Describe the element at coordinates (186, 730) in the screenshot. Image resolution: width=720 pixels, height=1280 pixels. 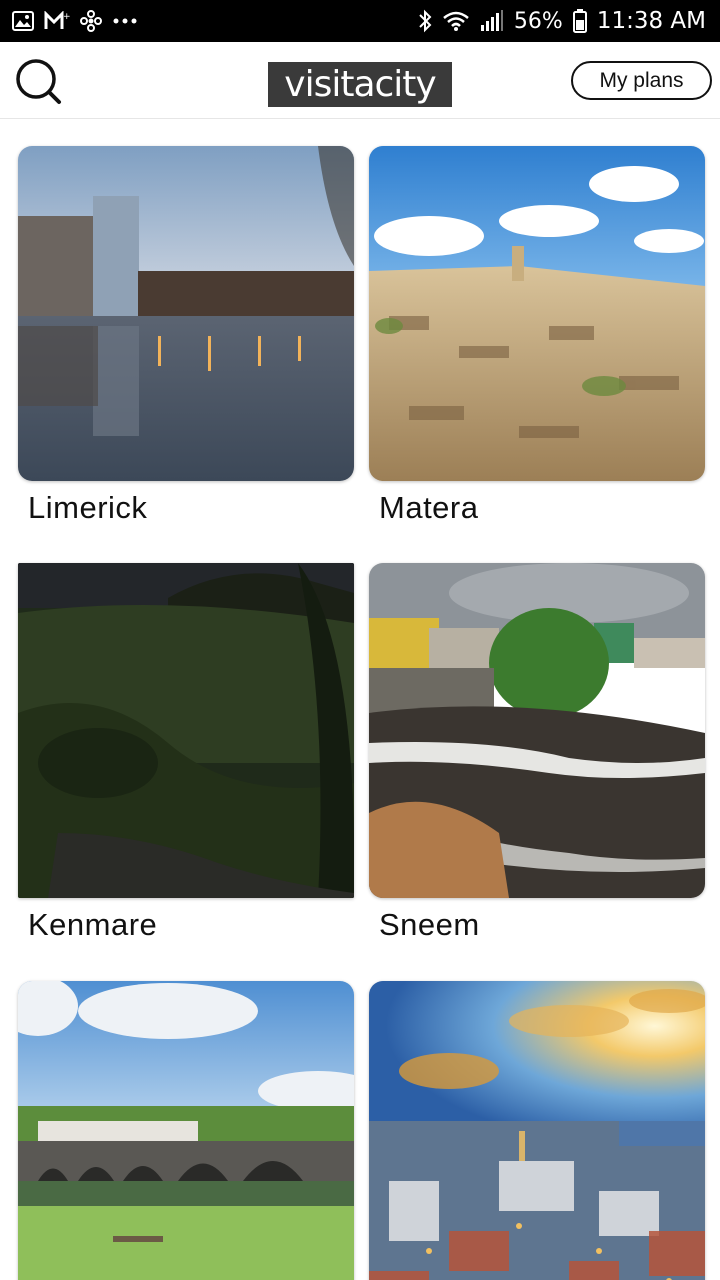
I see `city-image-kenmare` at that location.